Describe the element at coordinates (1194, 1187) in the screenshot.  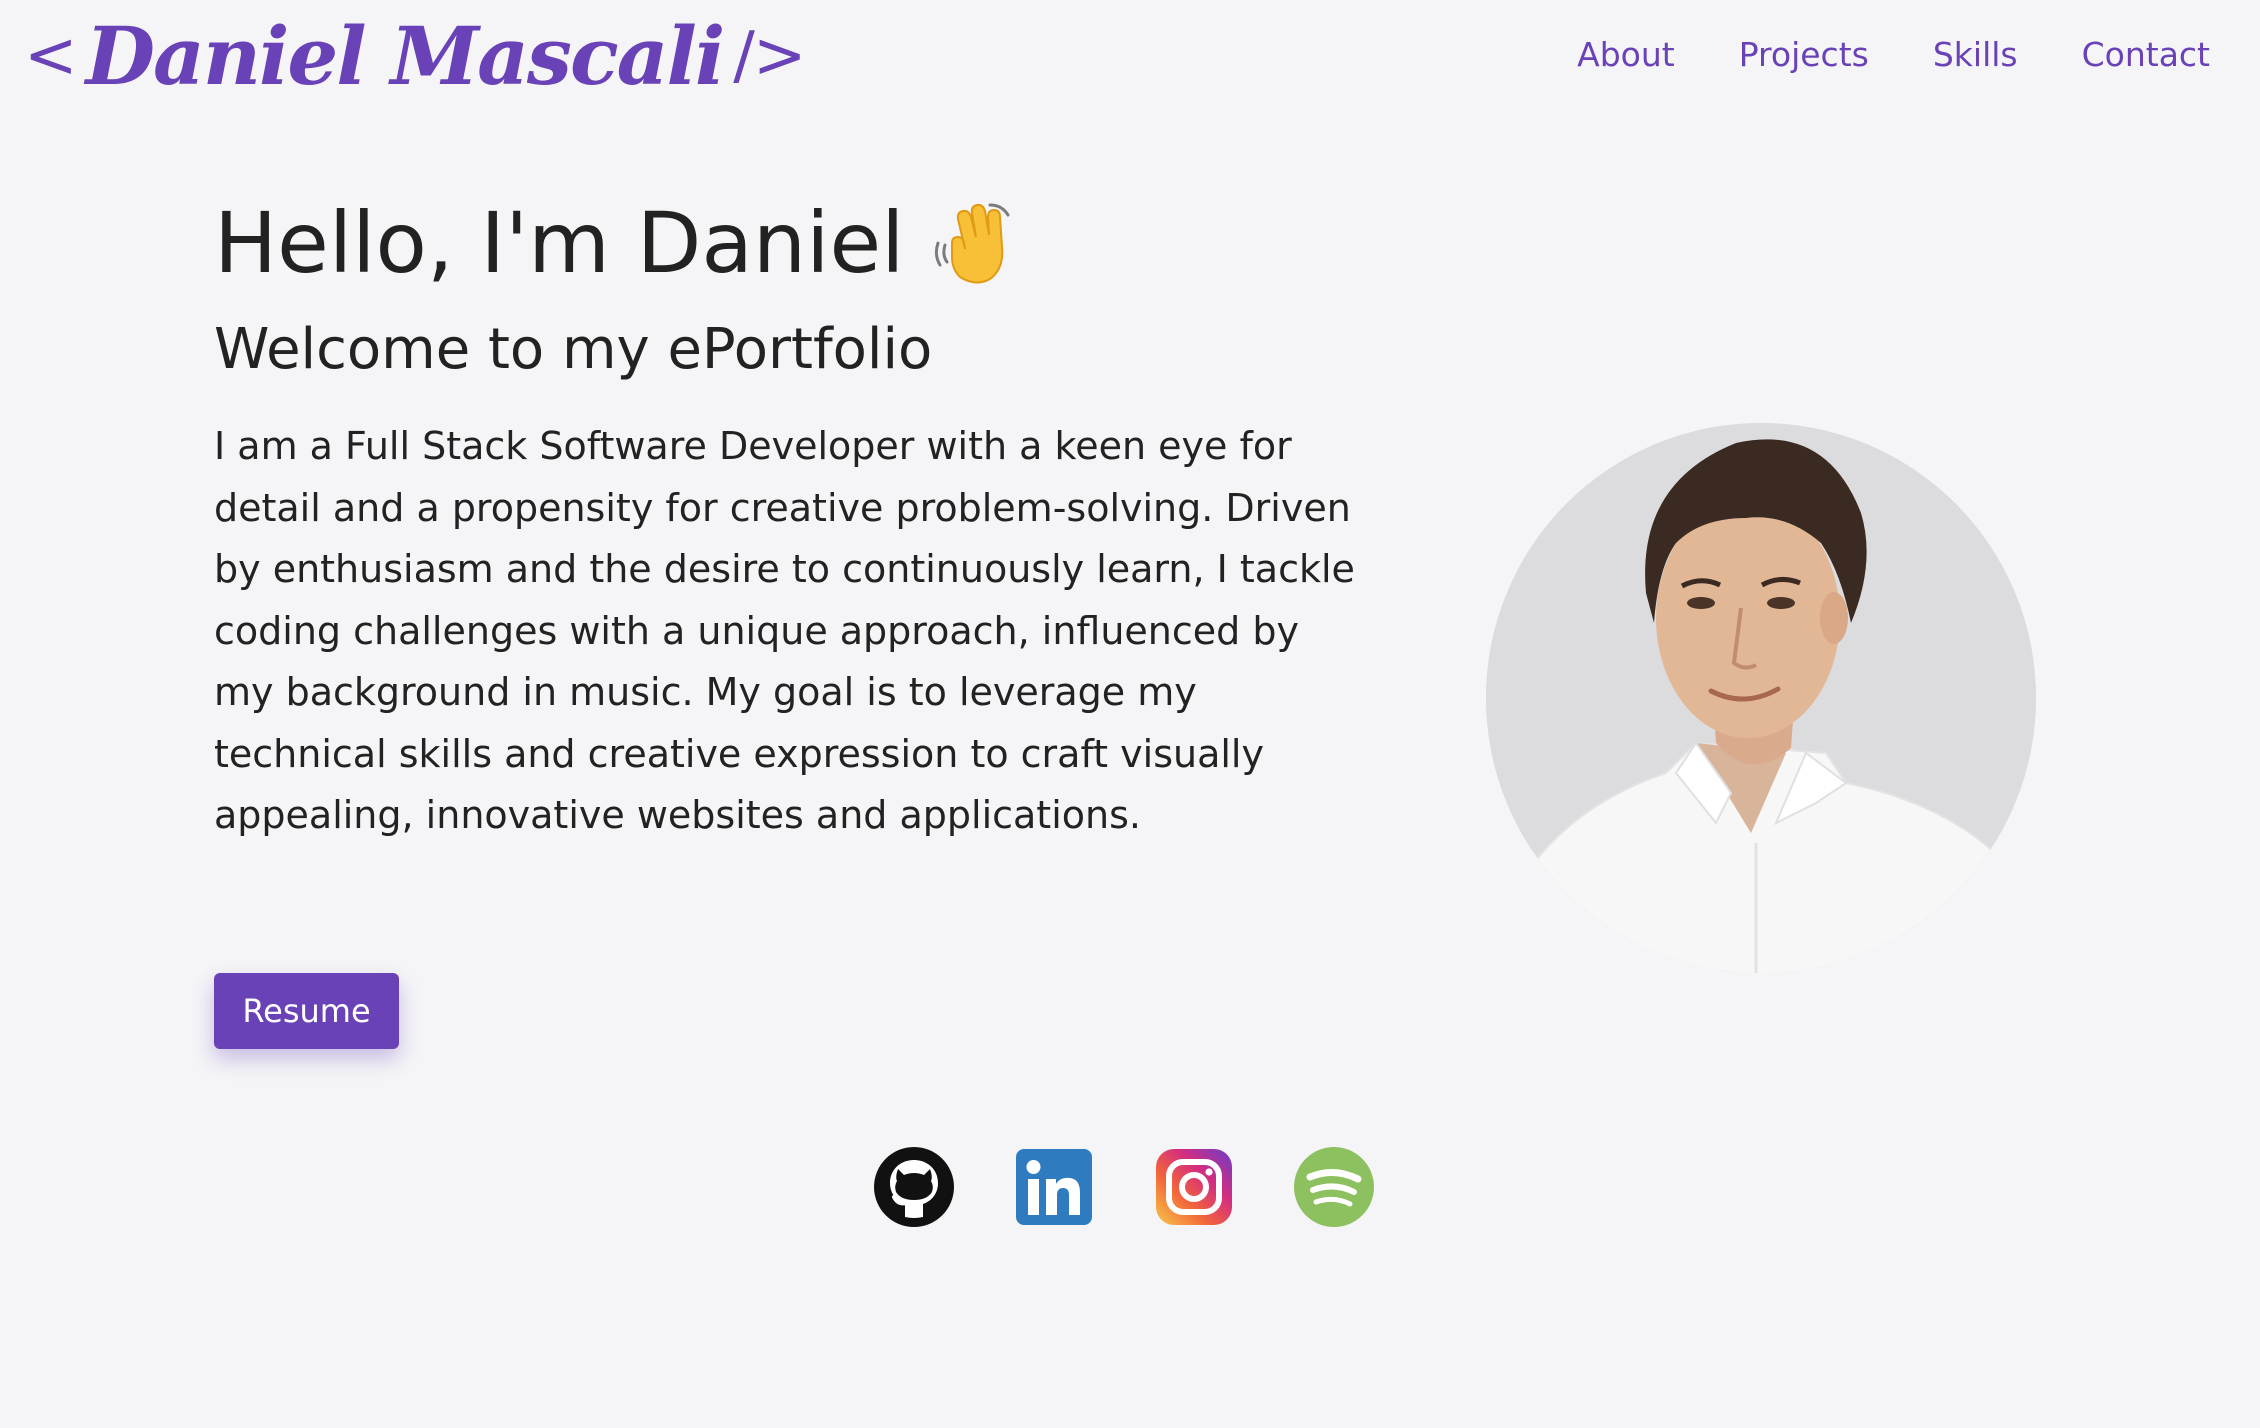
I see `instagram-icon` at that location.